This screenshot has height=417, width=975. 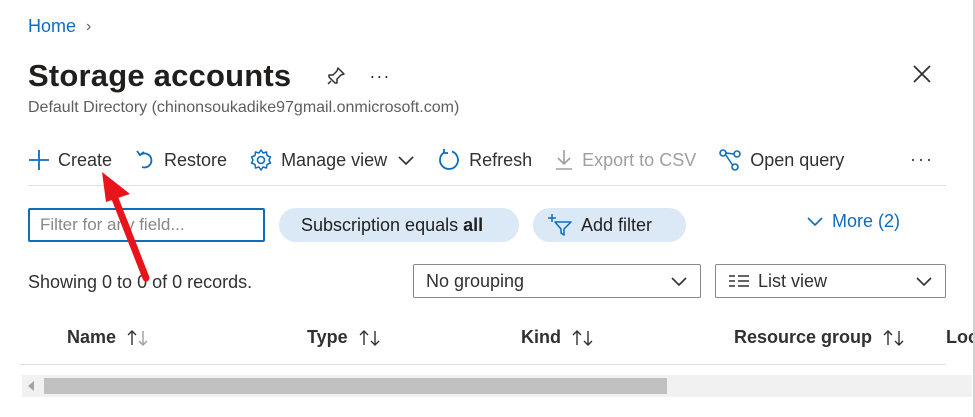 I want to click on open-query-button-label: Open query, so click(x=797, y=159).